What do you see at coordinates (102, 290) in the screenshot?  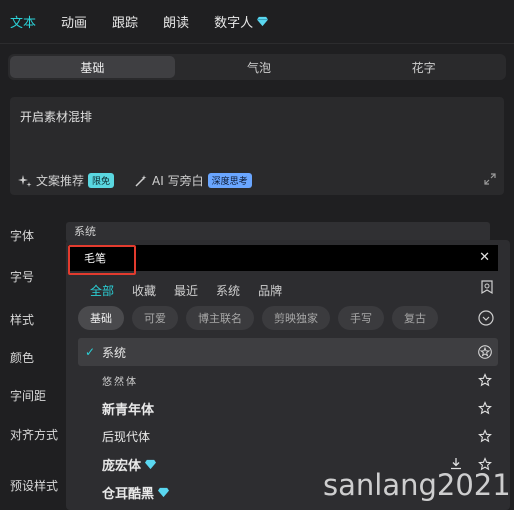 I see `category-all: 全部` at bounding box center [102, 290].